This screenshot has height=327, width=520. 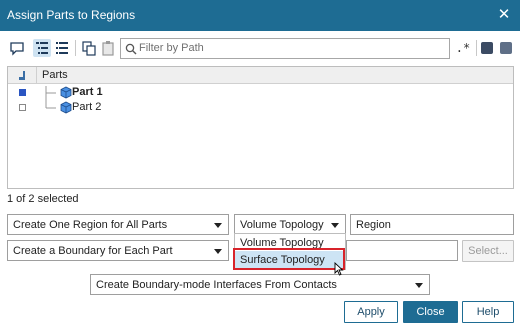 I want to click on boundary-mode-select: Create a Boundary for Each Part, so click(x=118, y=250).